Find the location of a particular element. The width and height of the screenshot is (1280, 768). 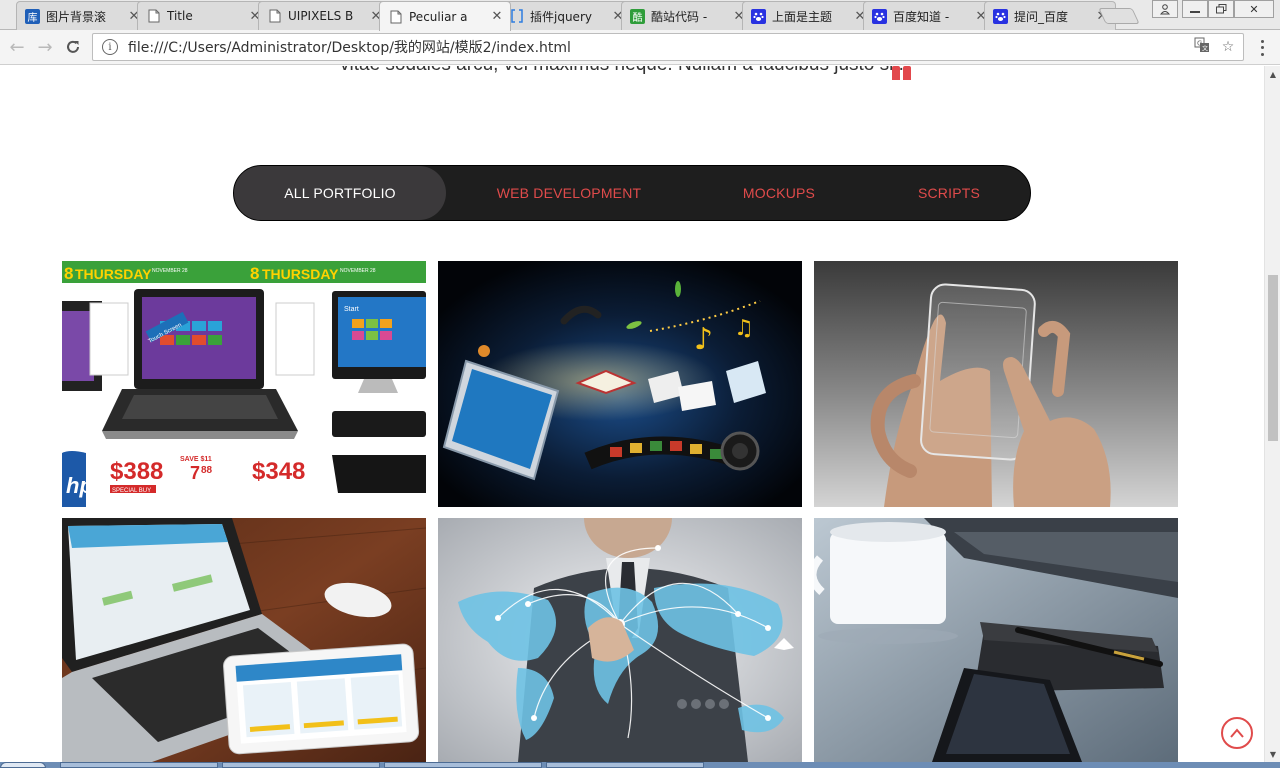

svg-text: $388 is located at coordinates (136, 471).